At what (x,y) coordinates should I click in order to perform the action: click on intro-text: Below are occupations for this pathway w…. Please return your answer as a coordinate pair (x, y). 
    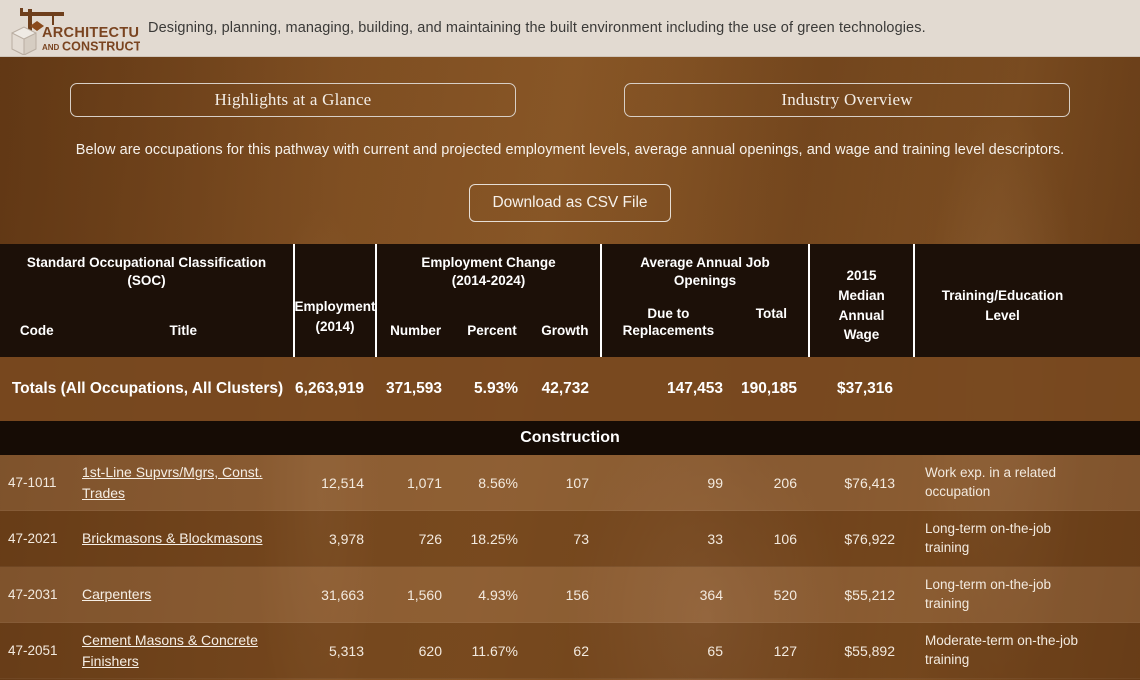
    Looking at the image, I should click on (570, 150).